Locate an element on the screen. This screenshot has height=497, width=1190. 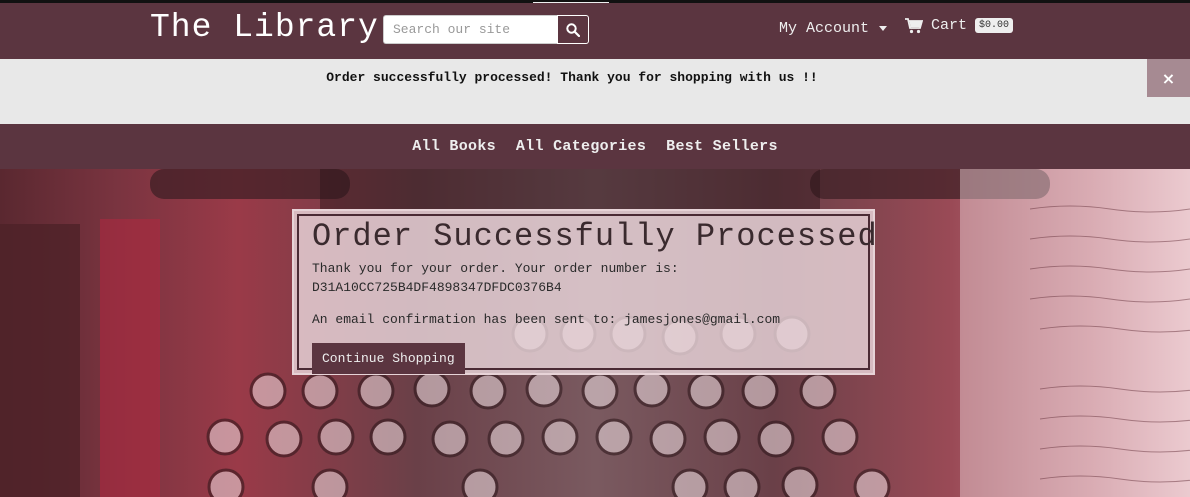
cart-link: Cart $0.00 is located at coordinates (959, 25).